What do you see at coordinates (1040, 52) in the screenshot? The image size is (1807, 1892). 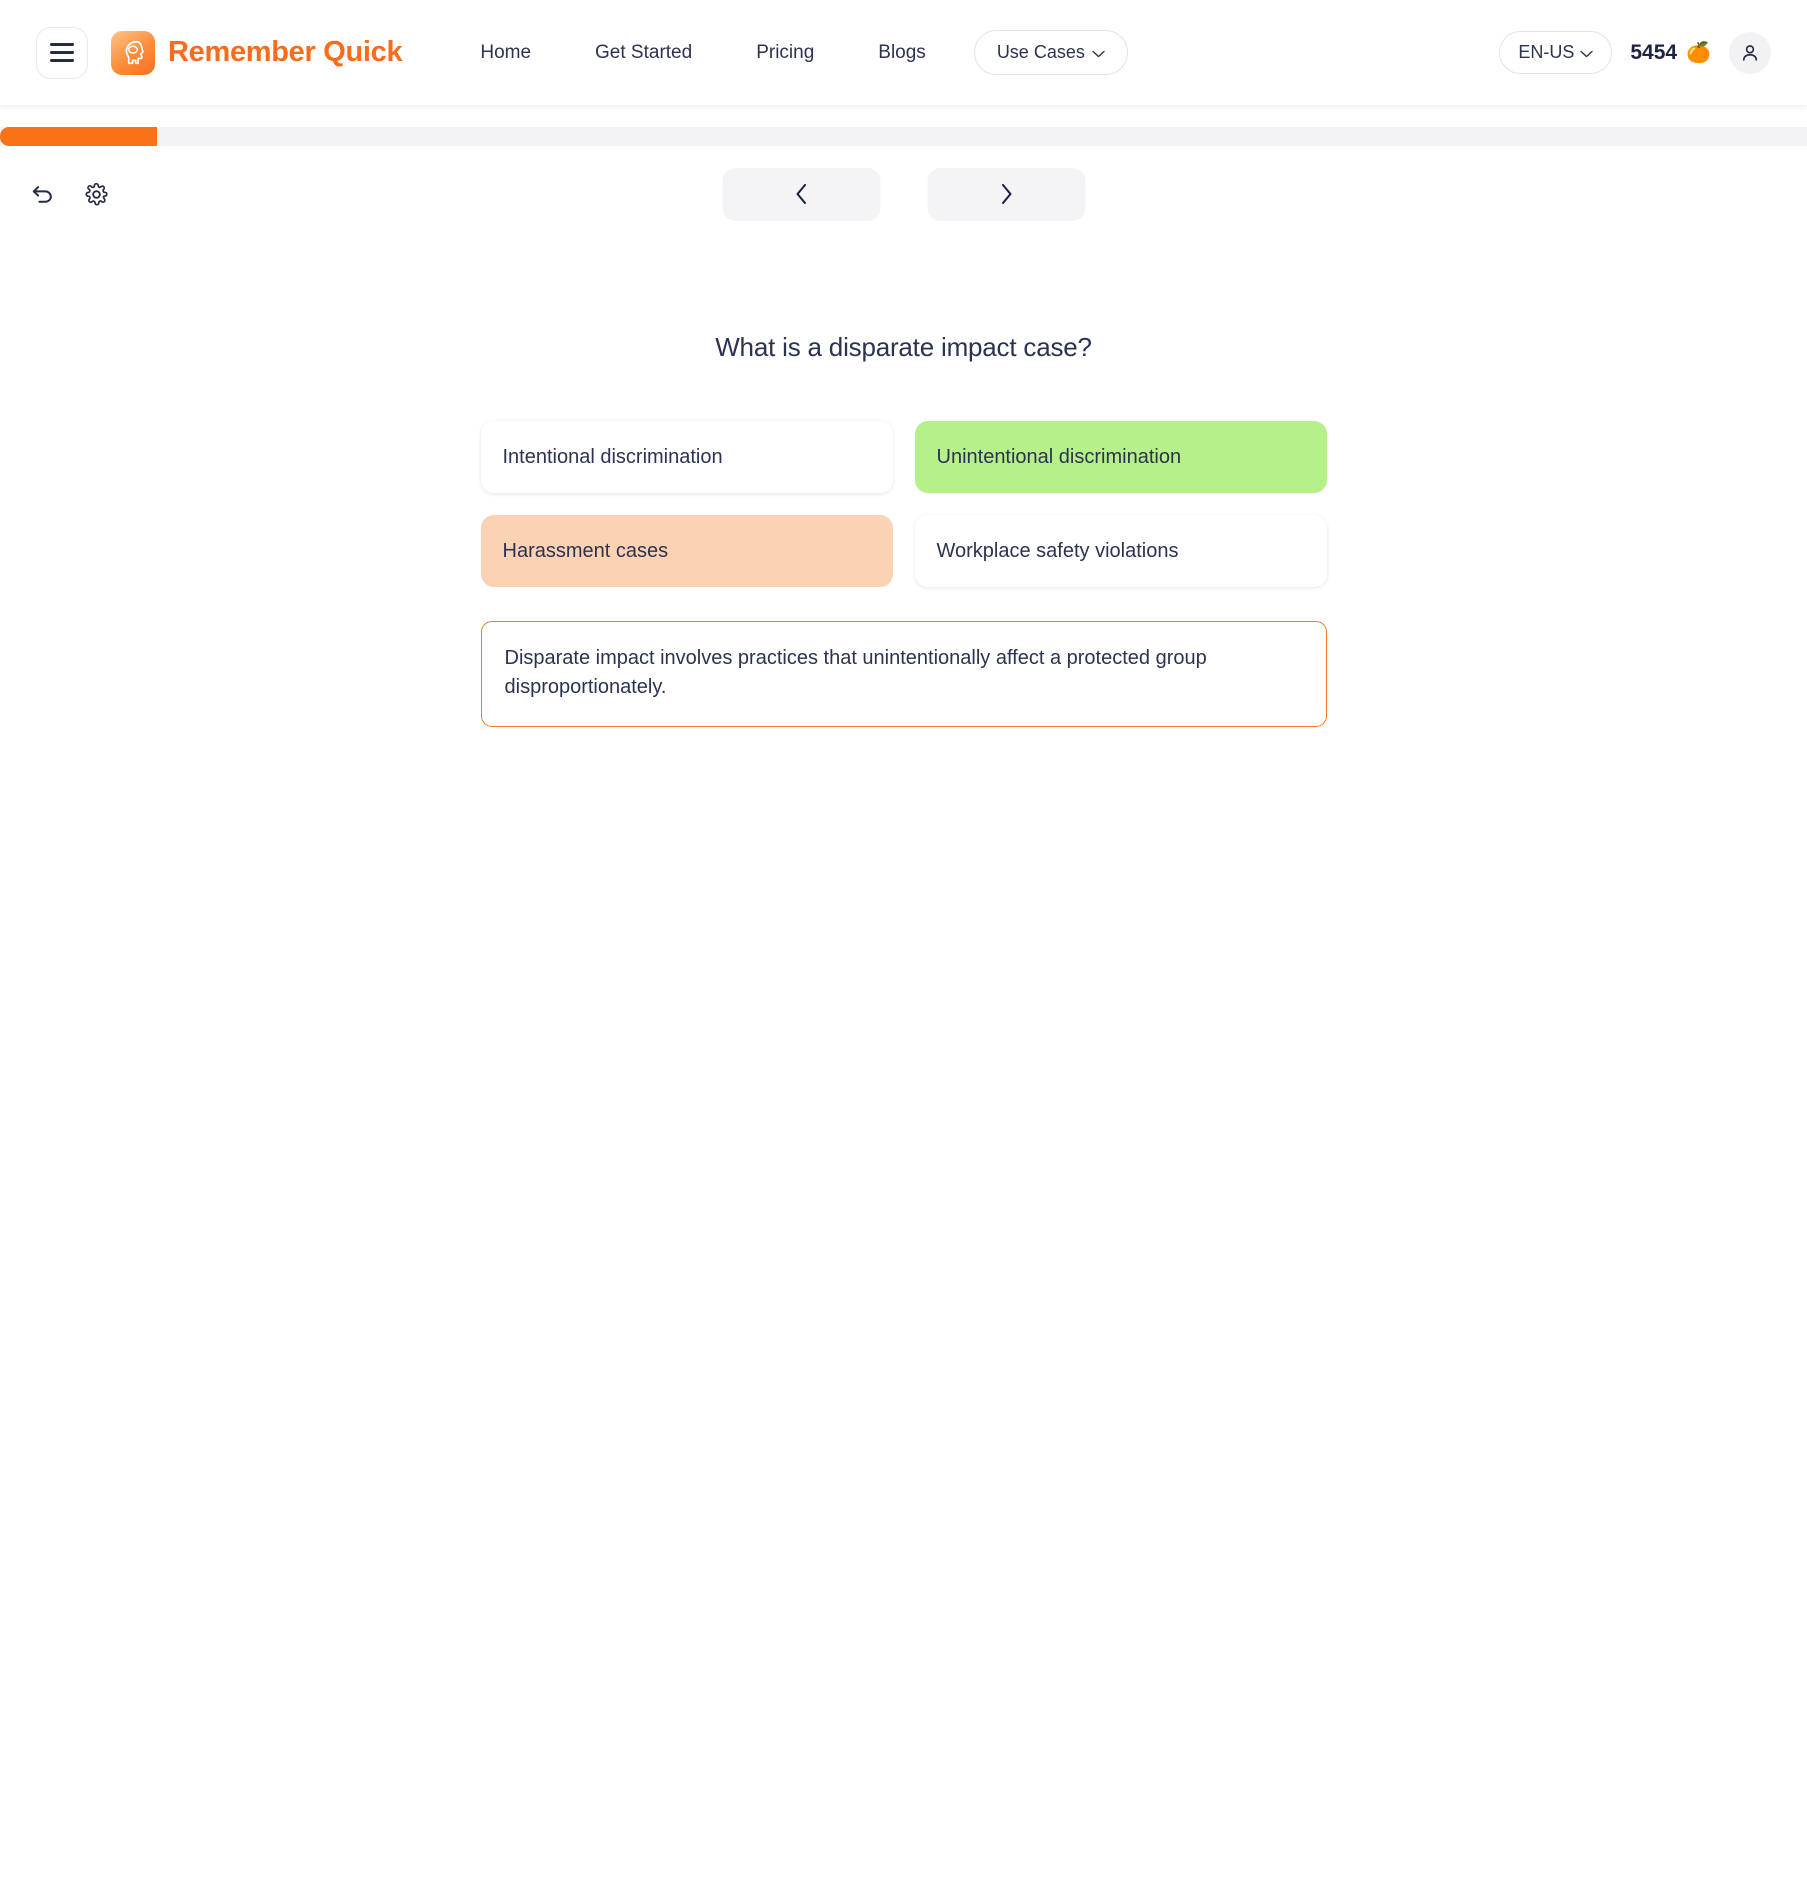 I see `use-cases-label: Use Cases` at bounding box center [1040, 52].